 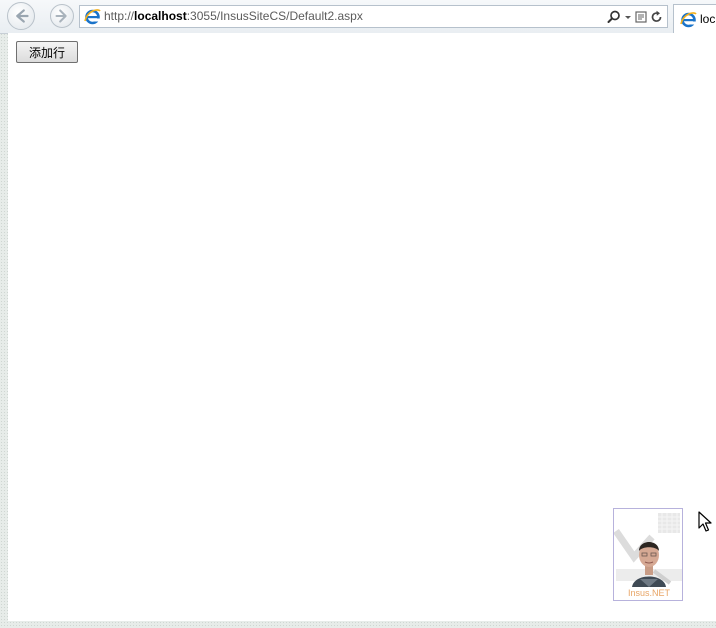 What do you see at coordinates (119, 16) in the screenshot?
I see `url-prefix: http://` at bounding box center [119, 16].